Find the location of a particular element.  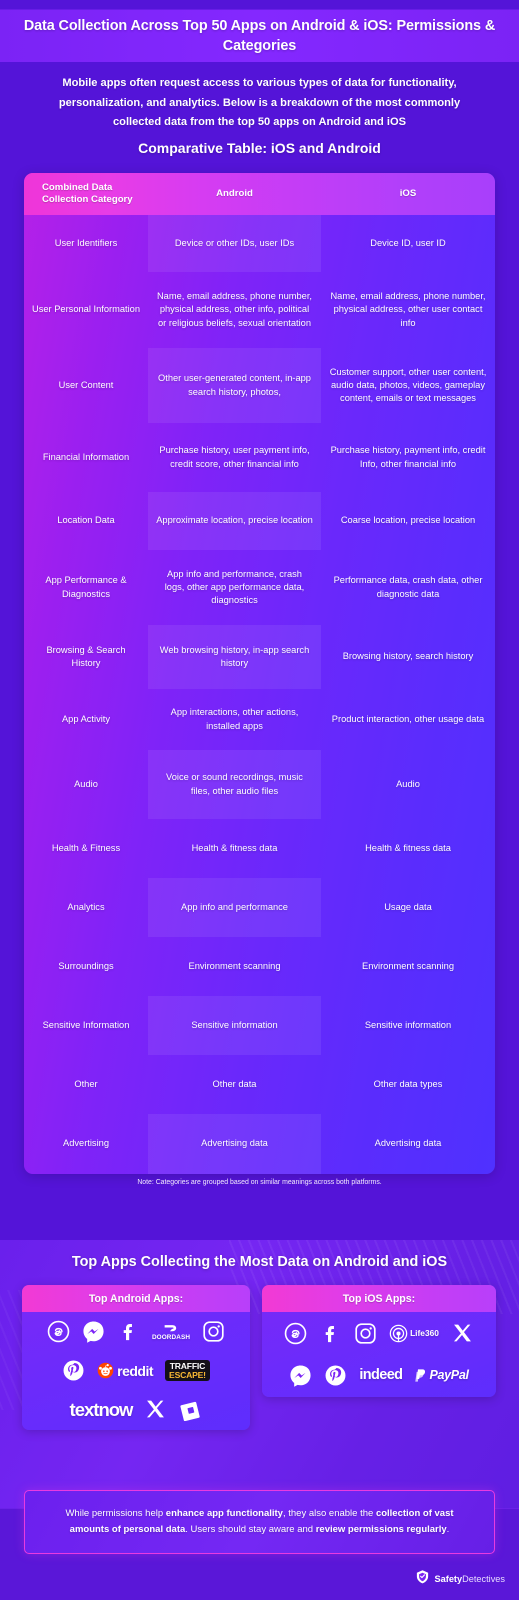

cell-ios: Sensitive information is located at coordinates (408, 1024).